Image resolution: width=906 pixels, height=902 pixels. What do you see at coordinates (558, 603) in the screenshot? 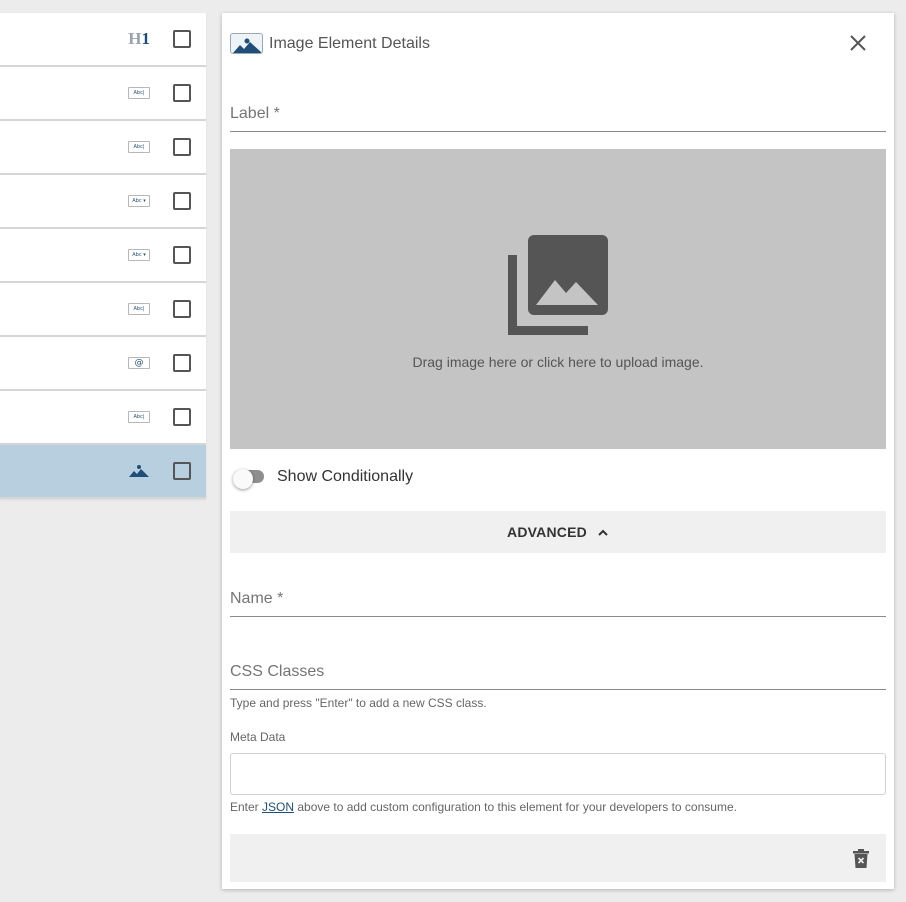
I see `name-field: Name *` at bounding box center [558, 603].